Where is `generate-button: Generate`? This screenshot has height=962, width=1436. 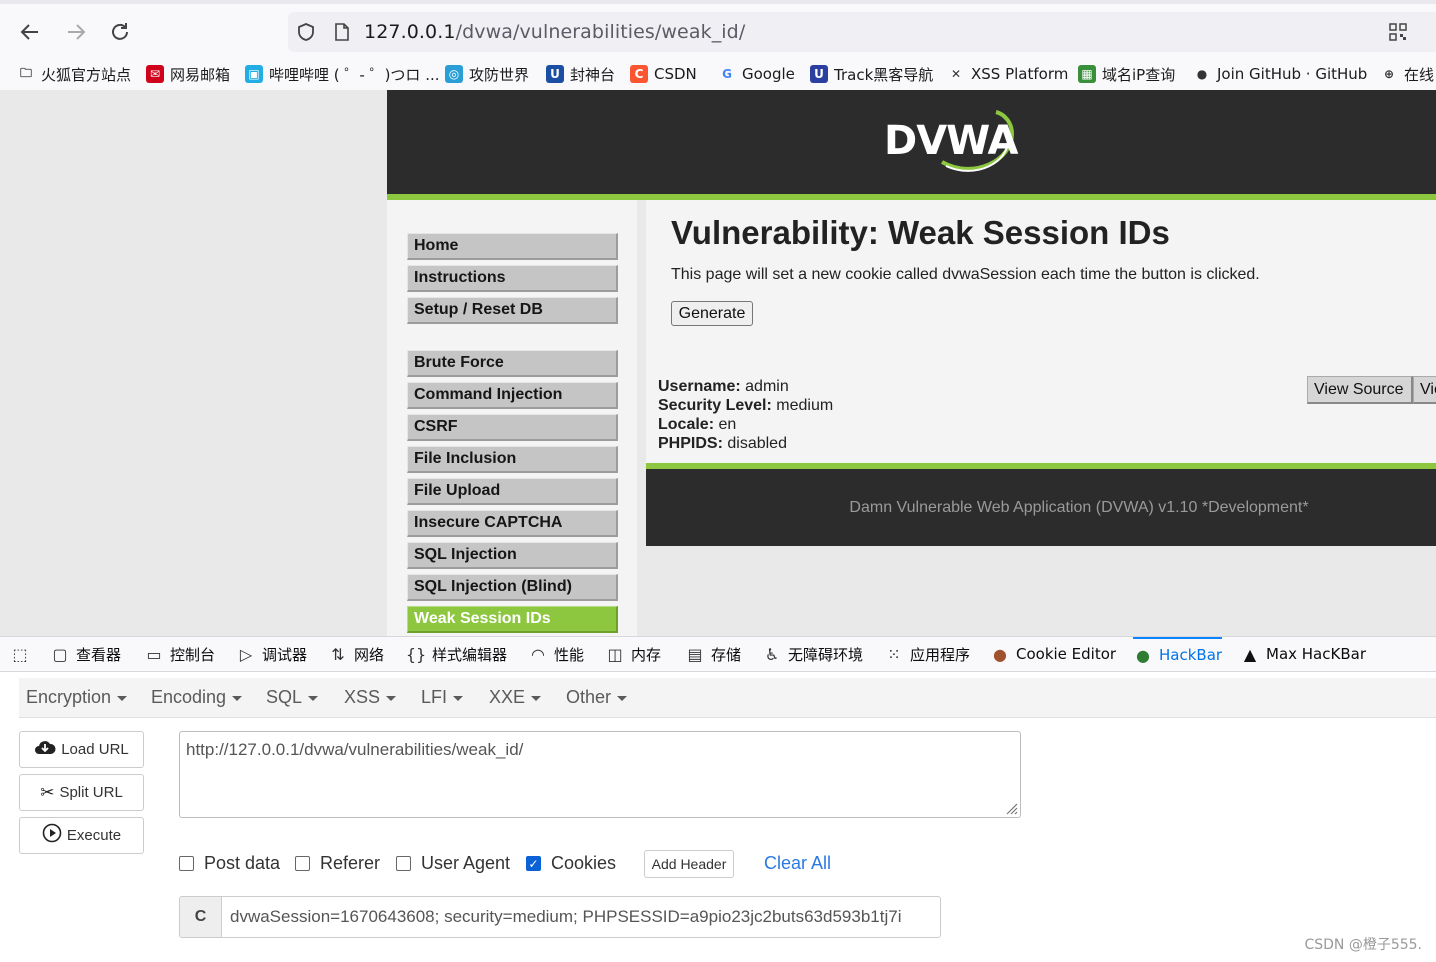
generate-button: Generate is located at coordinates (712, 313).